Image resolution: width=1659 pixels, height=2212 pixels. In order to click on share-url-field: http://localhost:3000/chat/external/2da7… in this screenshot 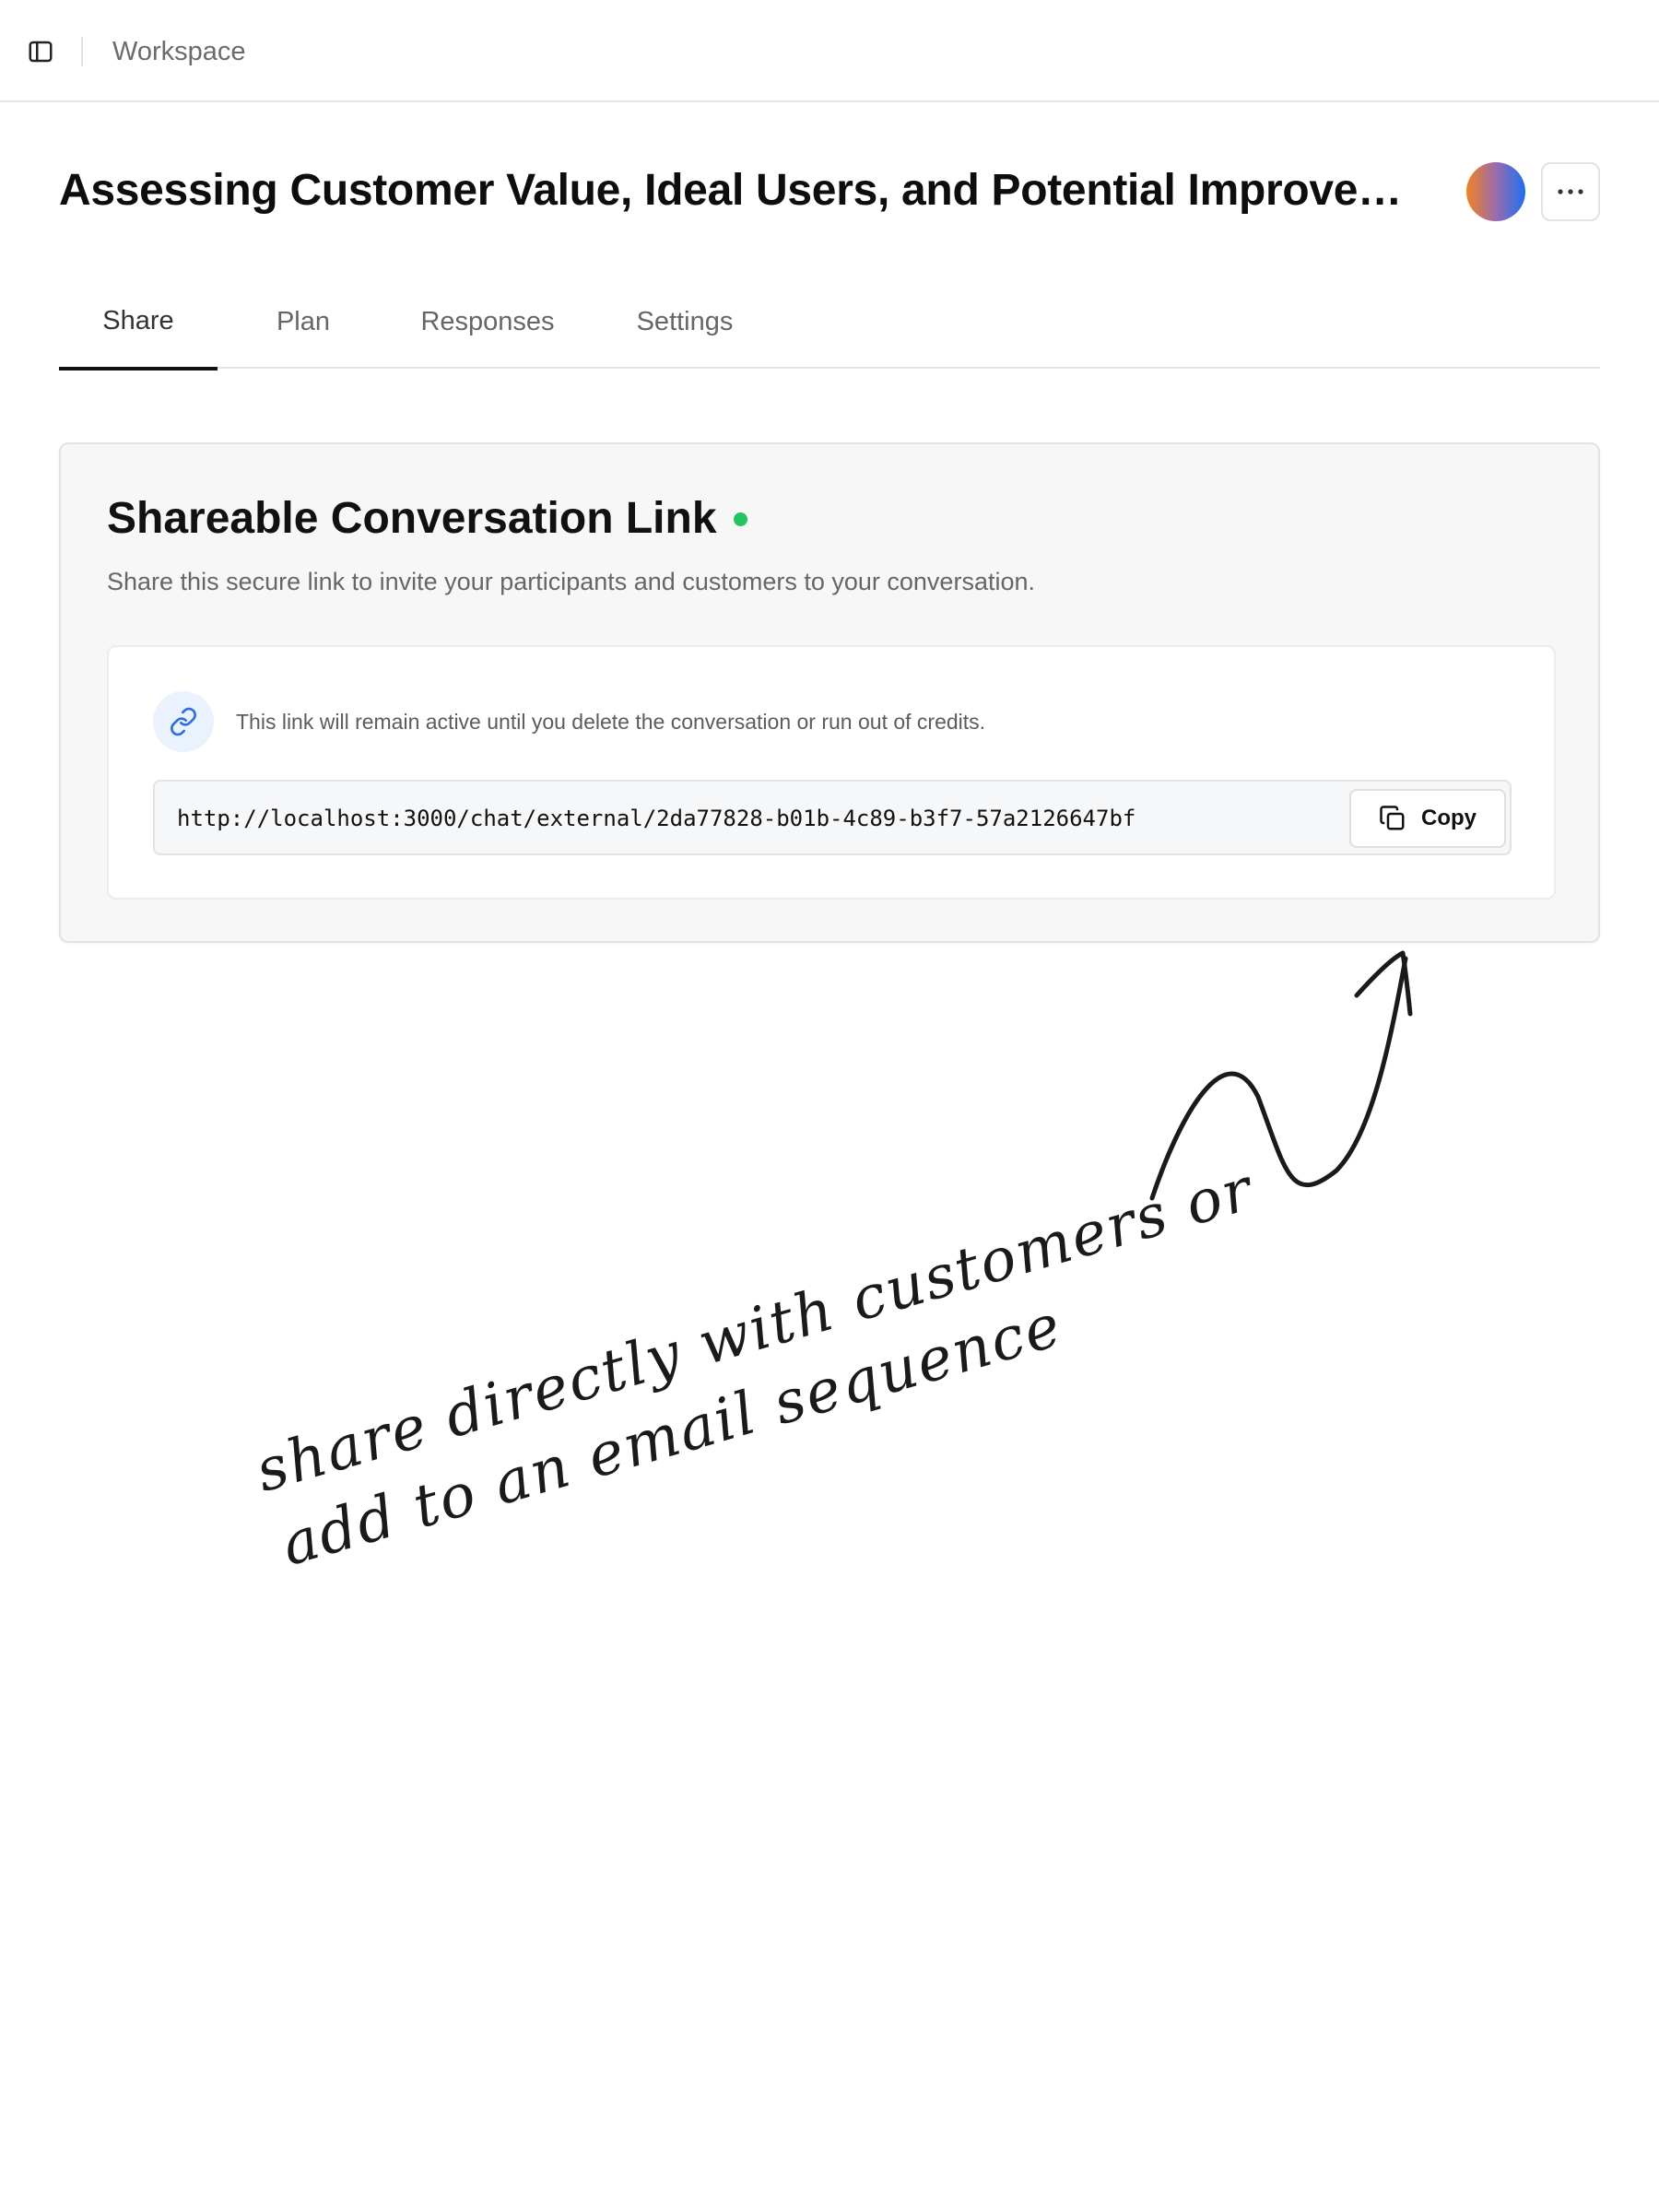, I will do `click(832, 817)`.